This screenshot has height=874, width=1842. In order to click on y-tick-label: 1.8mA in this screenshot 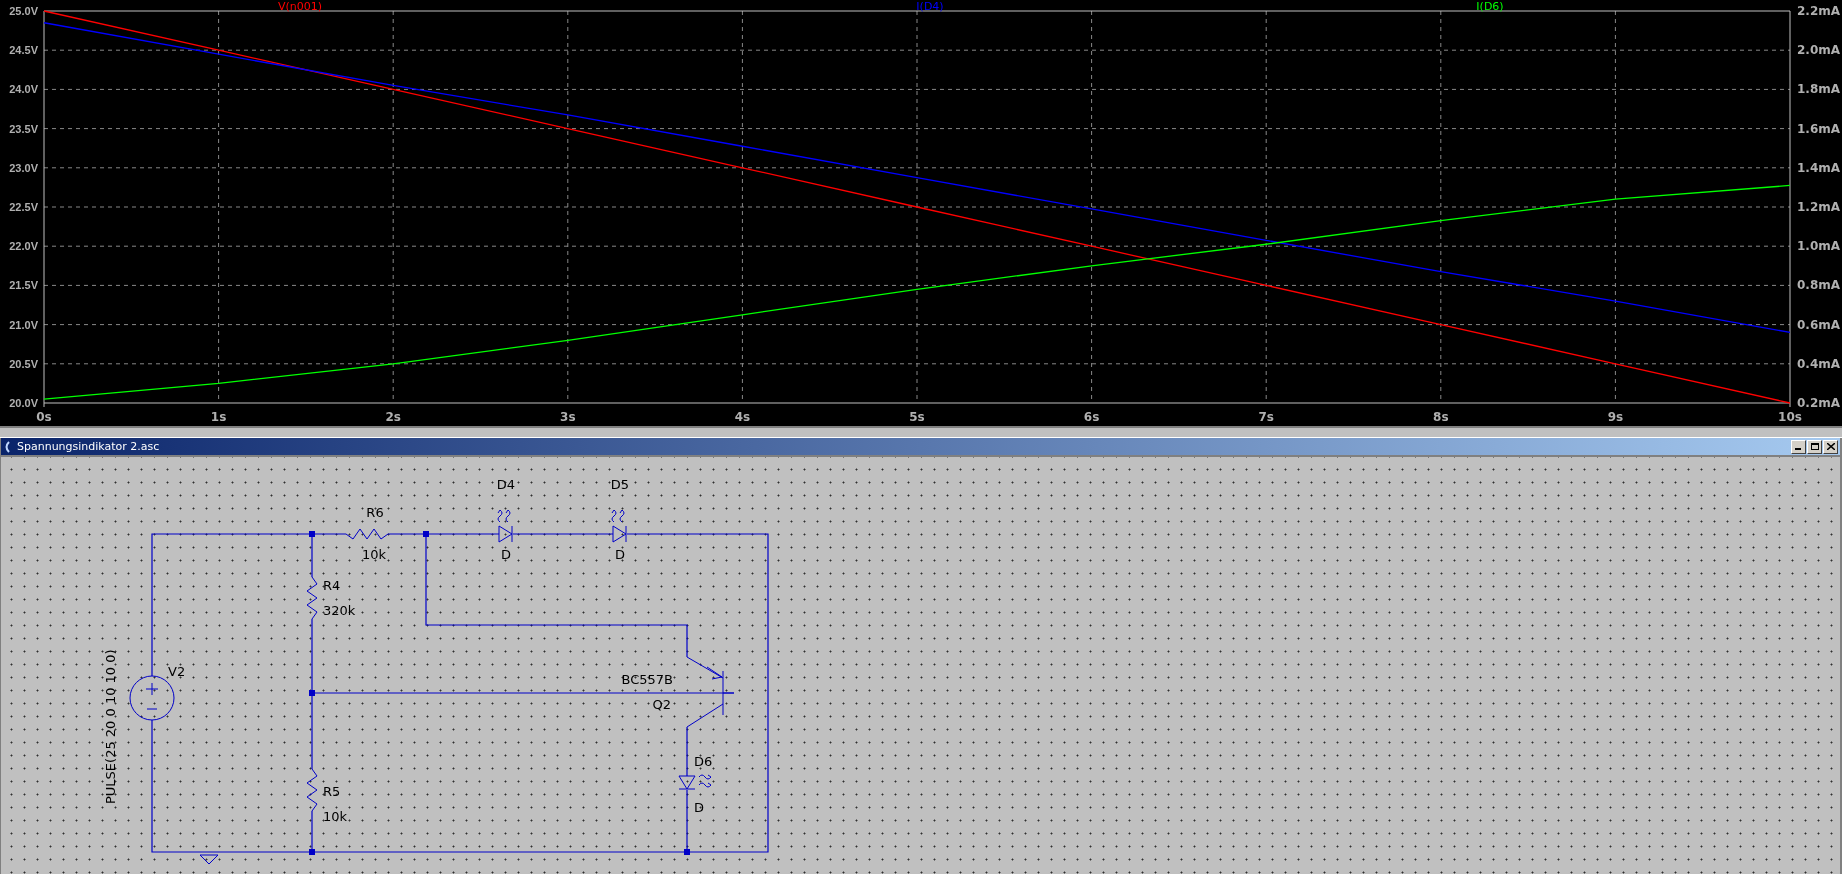, I will do `click(1819, 89)`.